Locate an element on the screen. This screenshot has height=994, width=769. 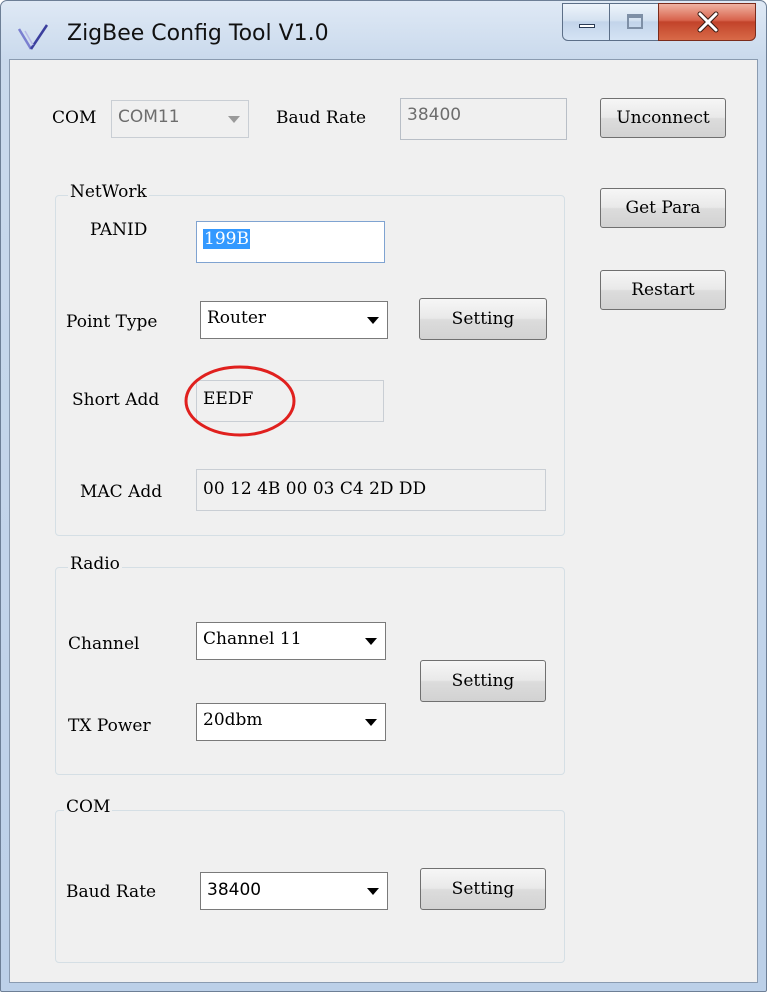
baud-rate-label: Baud Rate is located at coordinates (321, 118).